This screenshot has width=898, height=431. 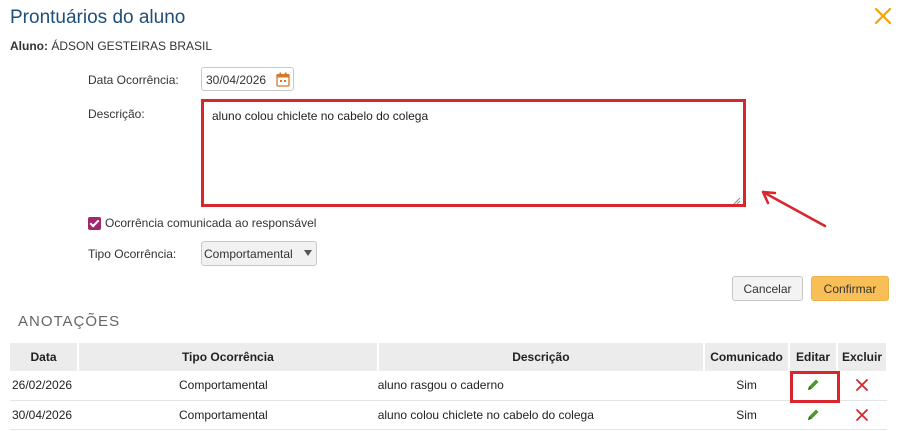 I want to click on row-description: aluno rasgou o caderno, so click(x=541, y=386).